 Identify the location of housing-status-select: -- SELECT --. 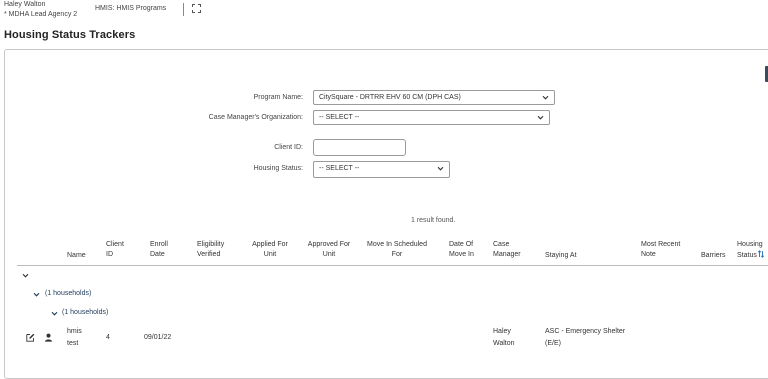
(381, 169).